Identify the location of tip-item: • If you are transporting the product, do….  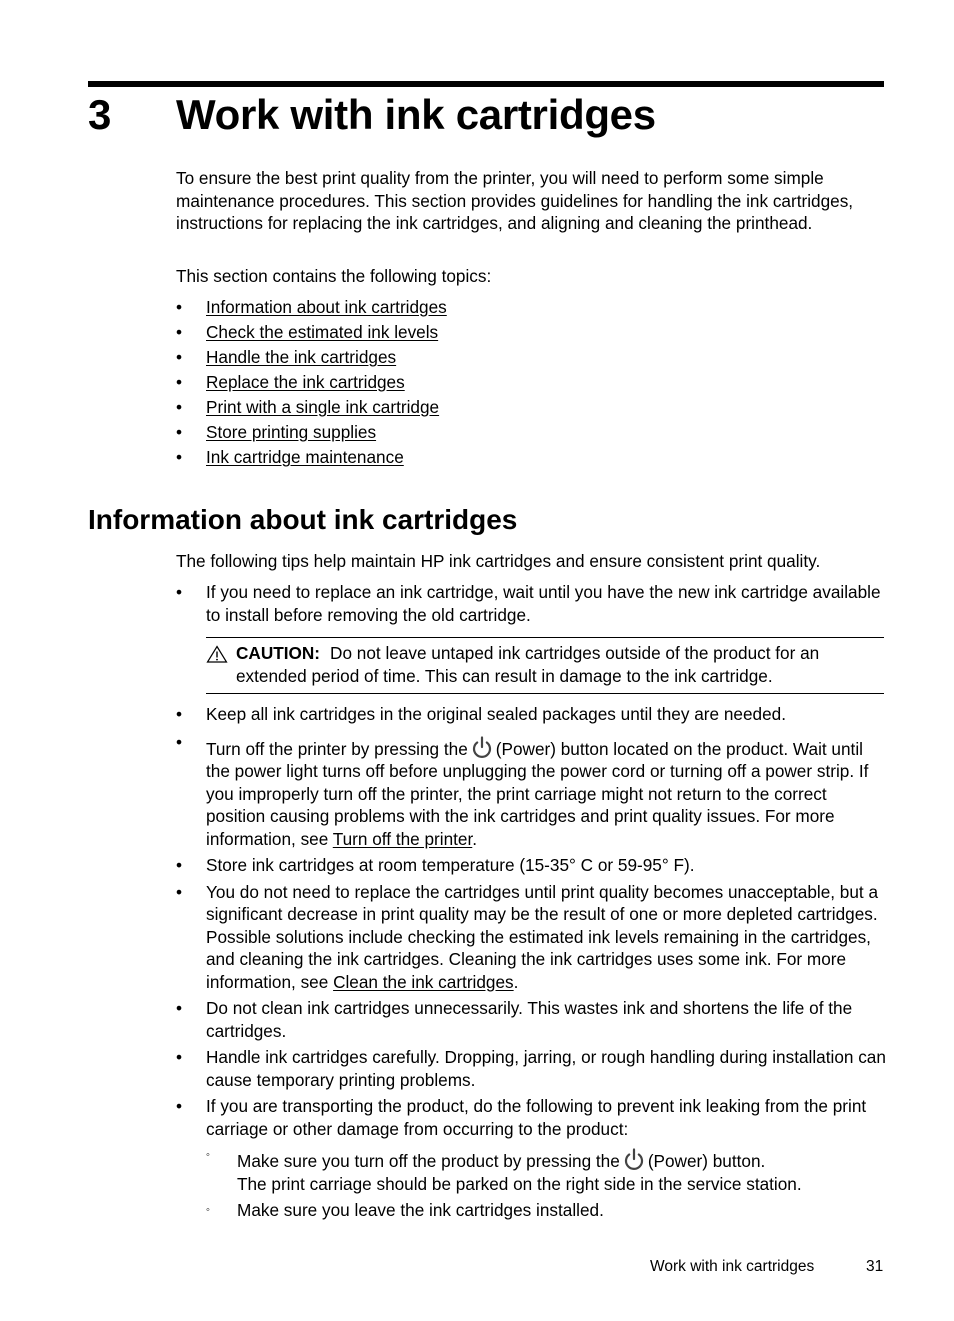
(531, 1158).